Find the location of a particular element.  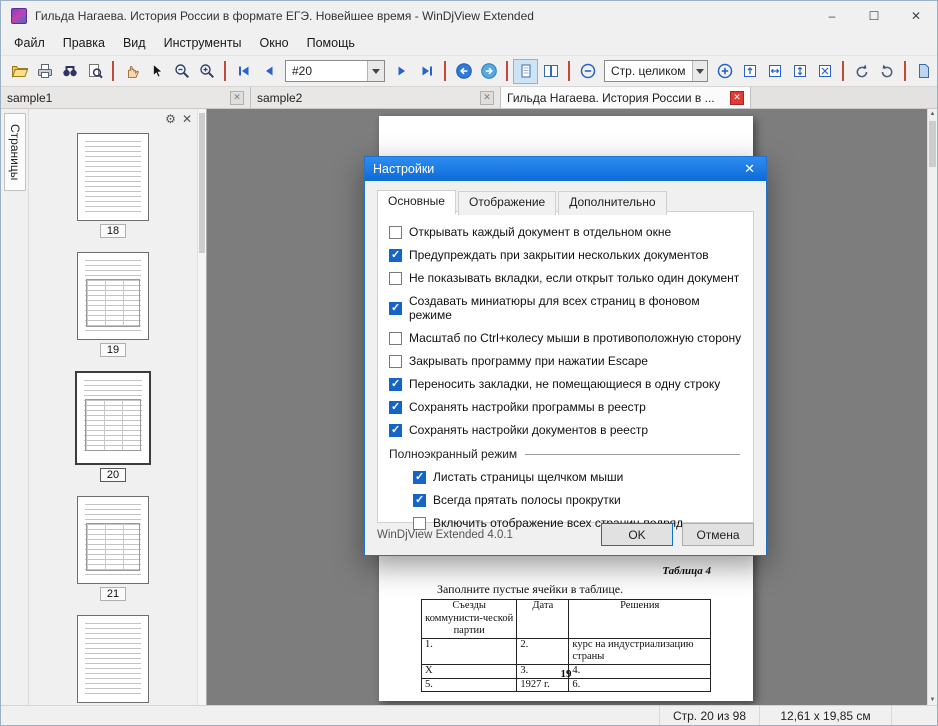

rotate-left-button is located at coordinates (861, 71).